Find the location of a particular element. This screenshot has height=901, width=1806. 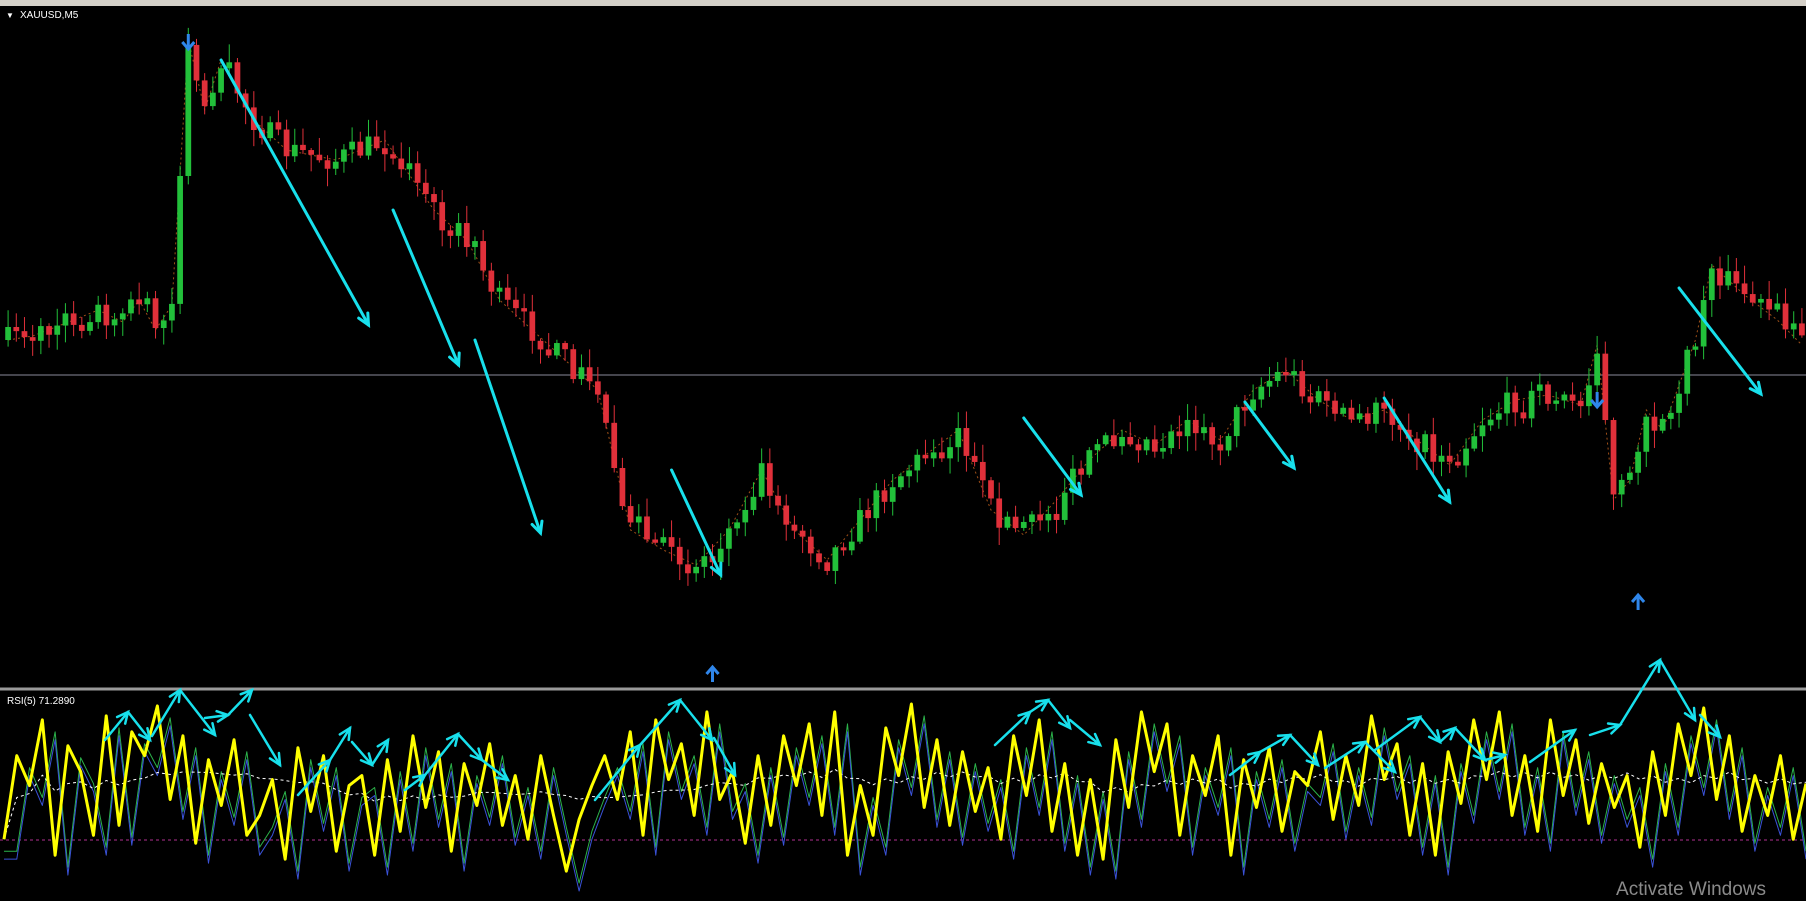

dropdown-triangle-icon: ▼ is located at coordinates (10, 15).